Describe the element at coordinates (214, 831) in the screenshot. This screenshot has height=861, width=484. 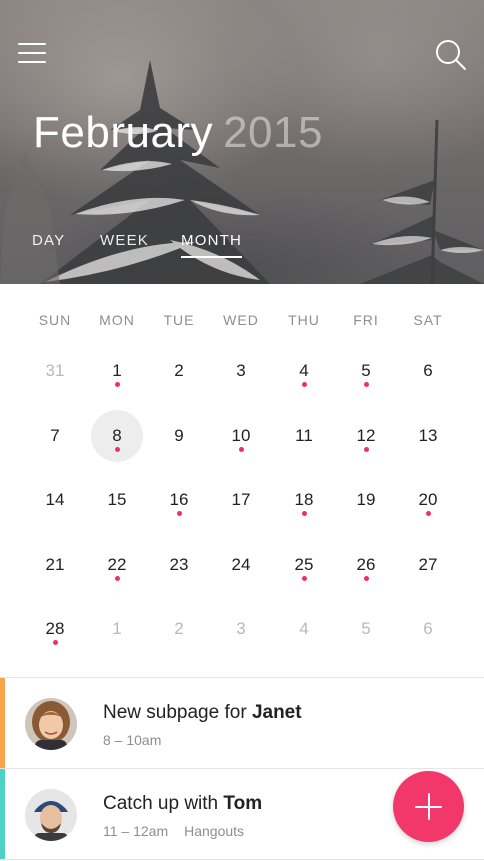
I see `event-place: Hangouts` at that location.